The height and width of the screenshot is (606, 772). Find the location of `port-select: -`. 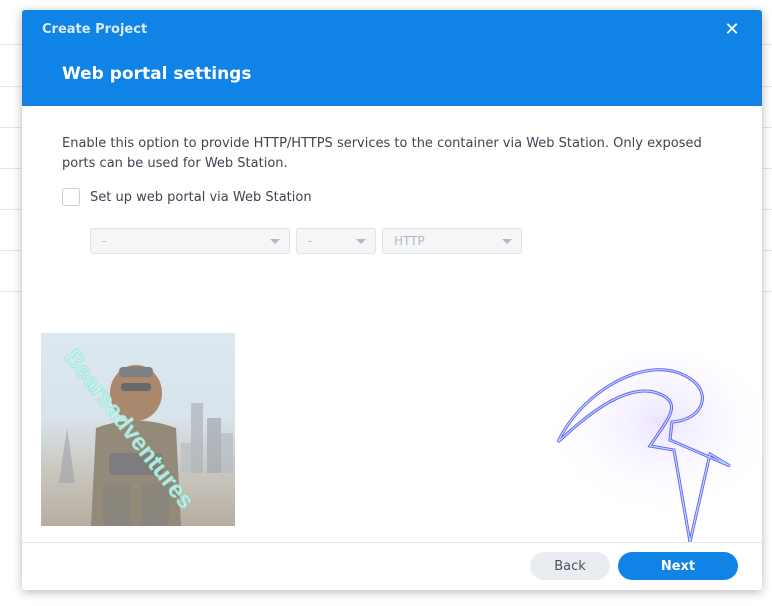

port-select: - is located at coordinates (336, 241).